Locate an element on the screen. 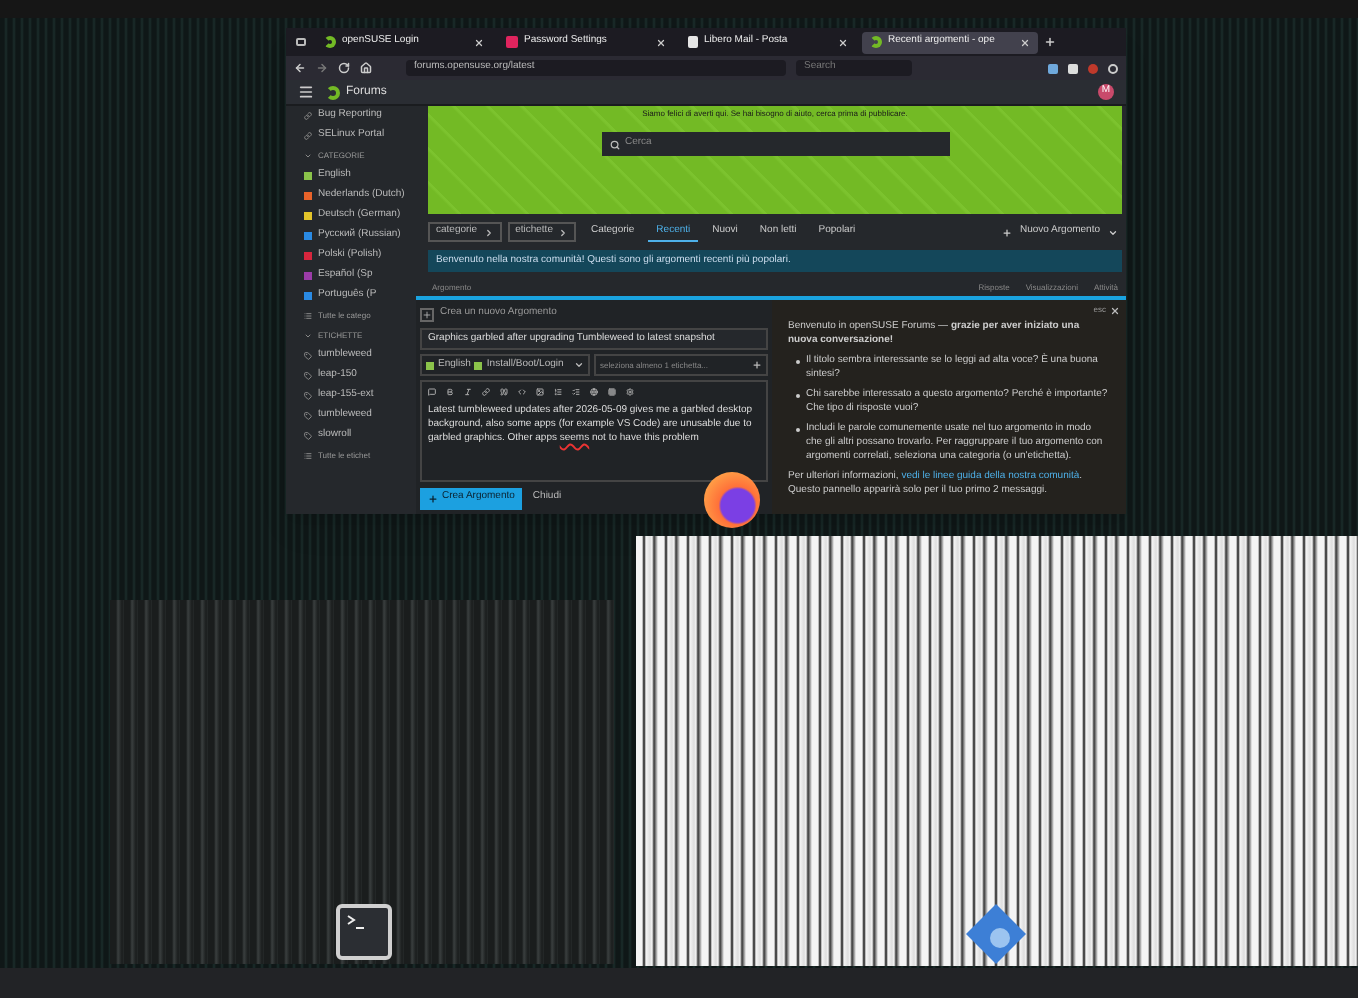  search-icon is located at coordinates (614, 144).